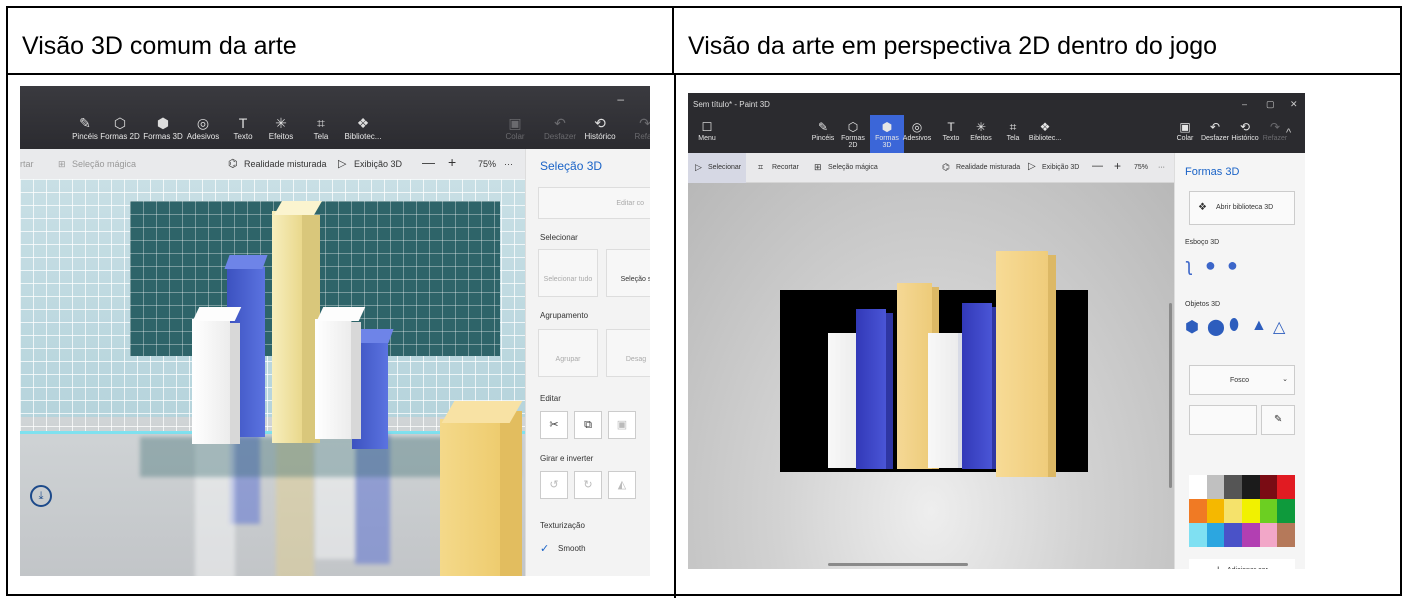 This screenshot has width=1409, height=600. Describe the element at coordinates (1242, 564) in the screenshot. I see `add-color-button: + Adicionar cor` at that location.